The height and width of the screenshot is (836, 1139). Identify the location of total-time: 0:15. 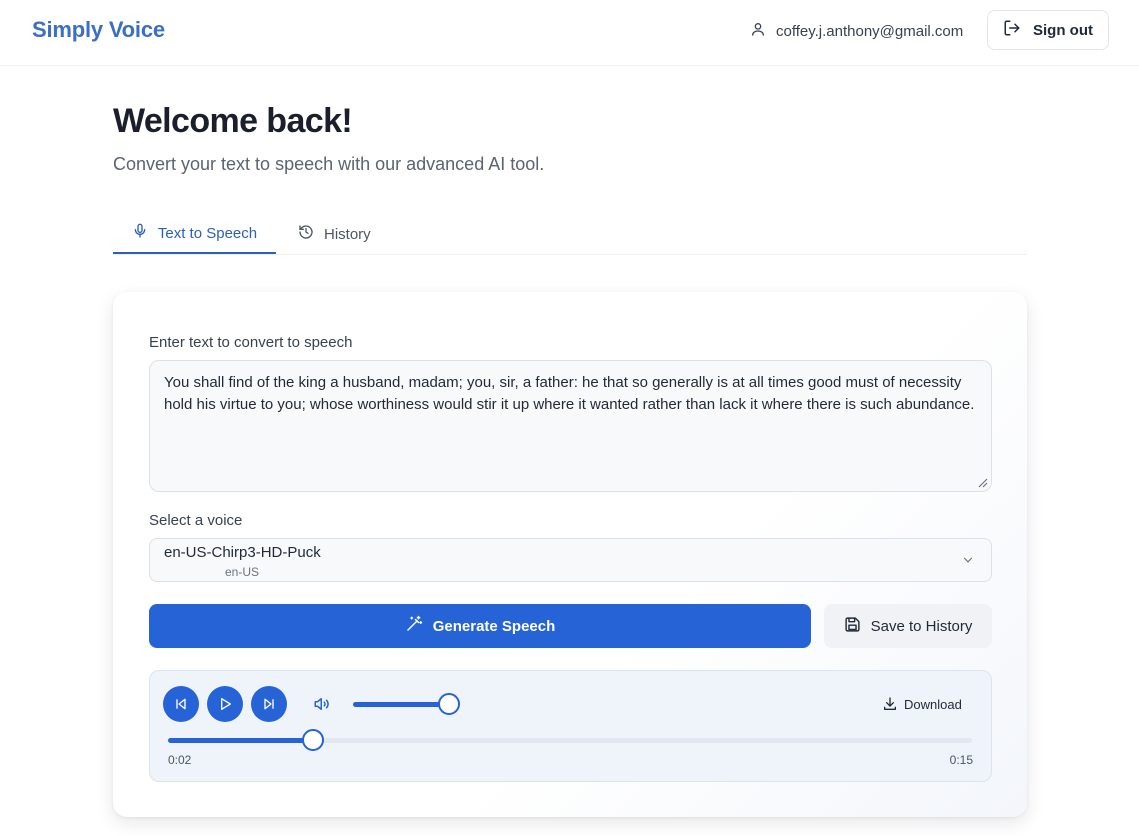
(961, 760).